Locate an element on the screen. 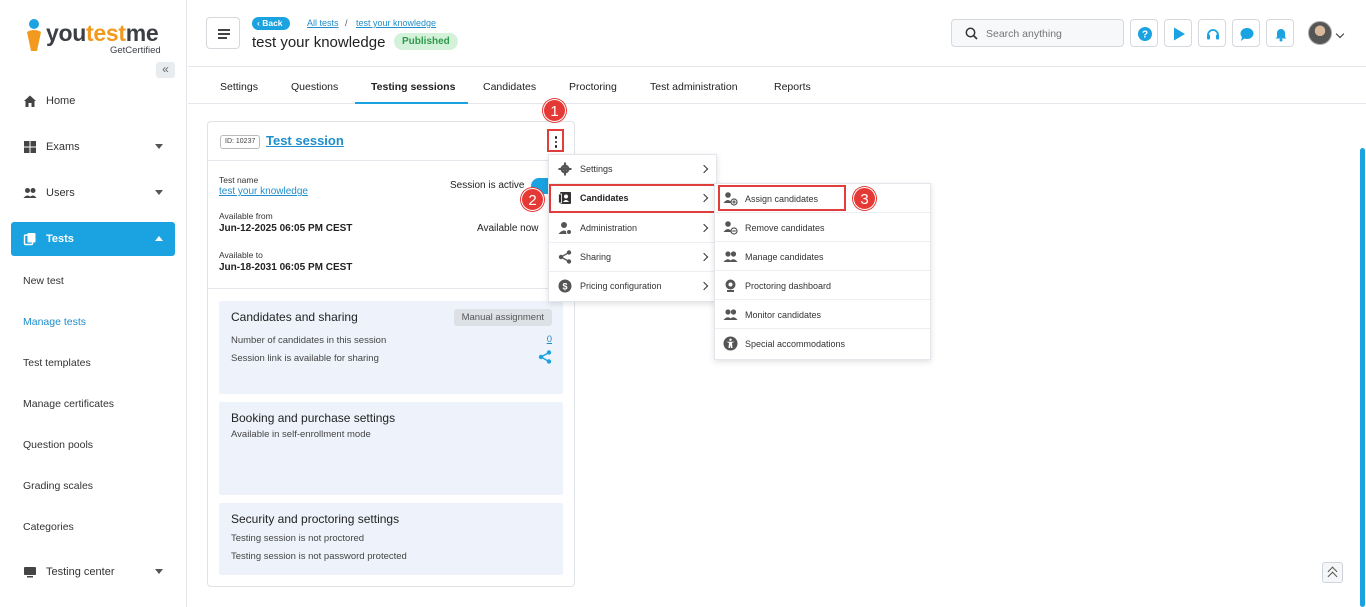  session-status-text: Session is active is located at coordinates (487, 185).